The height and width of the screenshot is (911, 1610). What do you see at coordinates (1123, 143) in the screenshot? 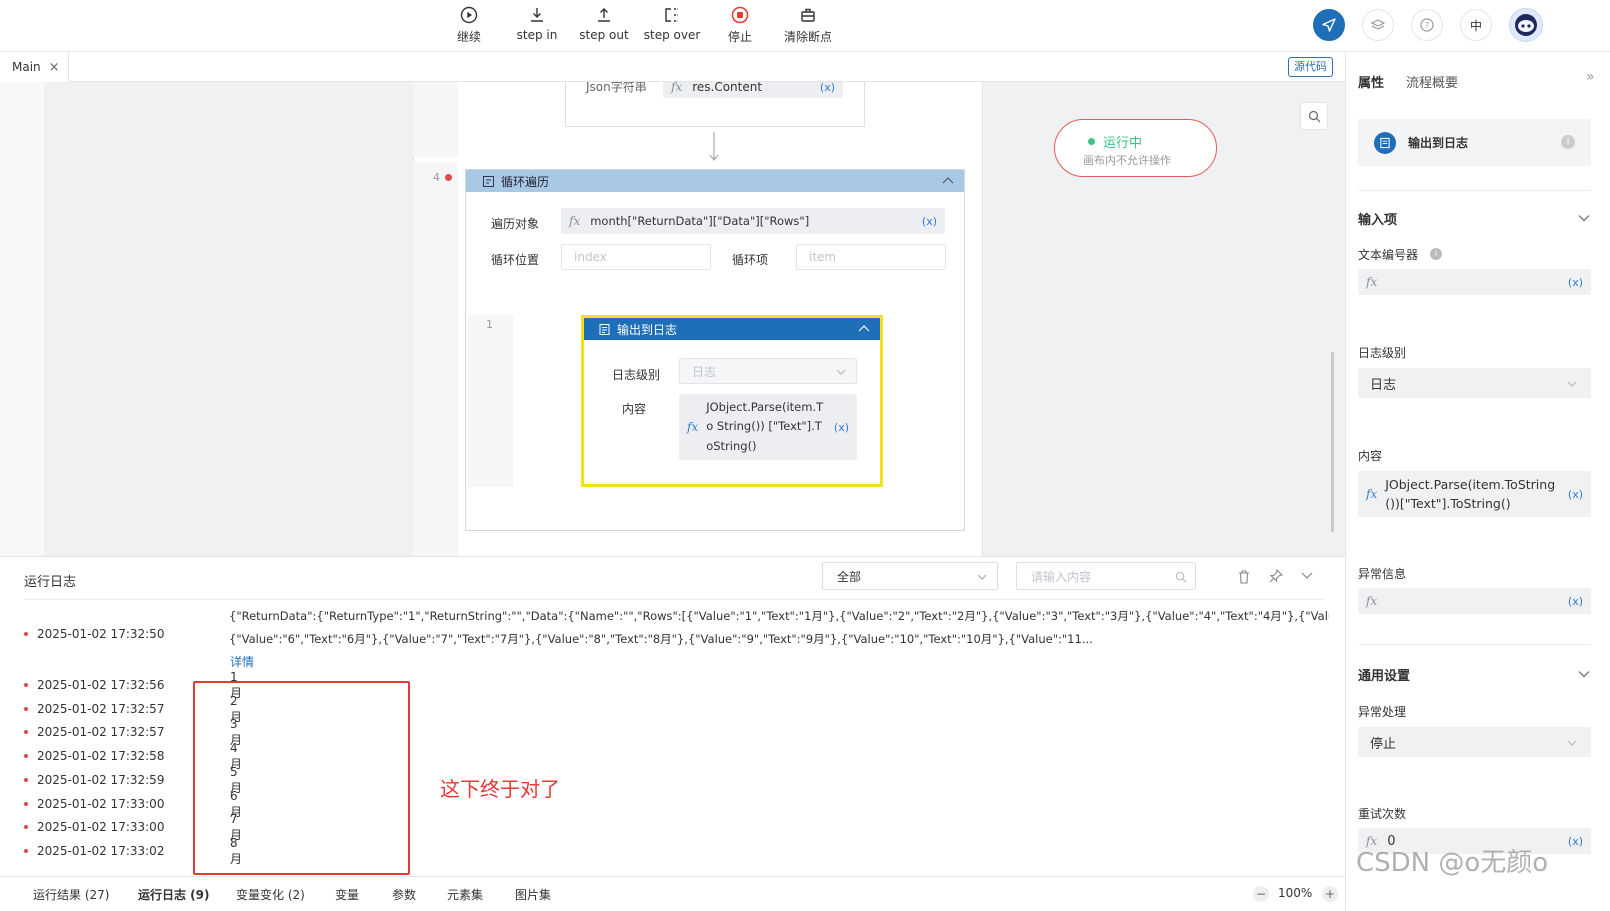
I see `status-title: 运行中` at bounding box center [1123, 143].